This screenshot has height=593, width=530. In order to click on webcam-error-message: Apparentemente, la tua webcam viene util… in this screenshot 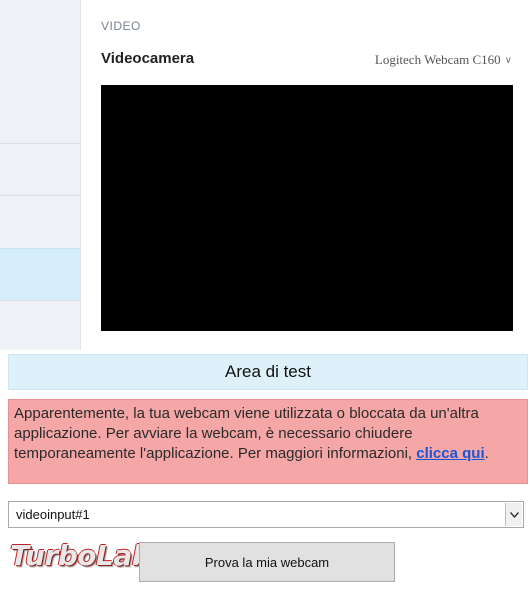, I will do `click(268, 441)`.